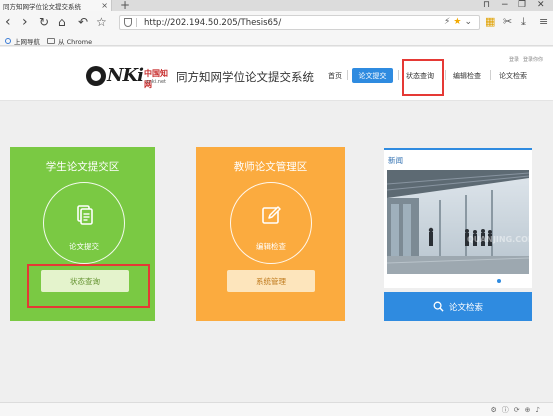 This screenshot has width=553, height=416. What do you see at coordinates (276, 6) in the screenshot?
I see `browser-tab-bar: 同方知网学位论文提交系统 × + ⊓ − ❐ ✕` at bounding box center [276, 6].